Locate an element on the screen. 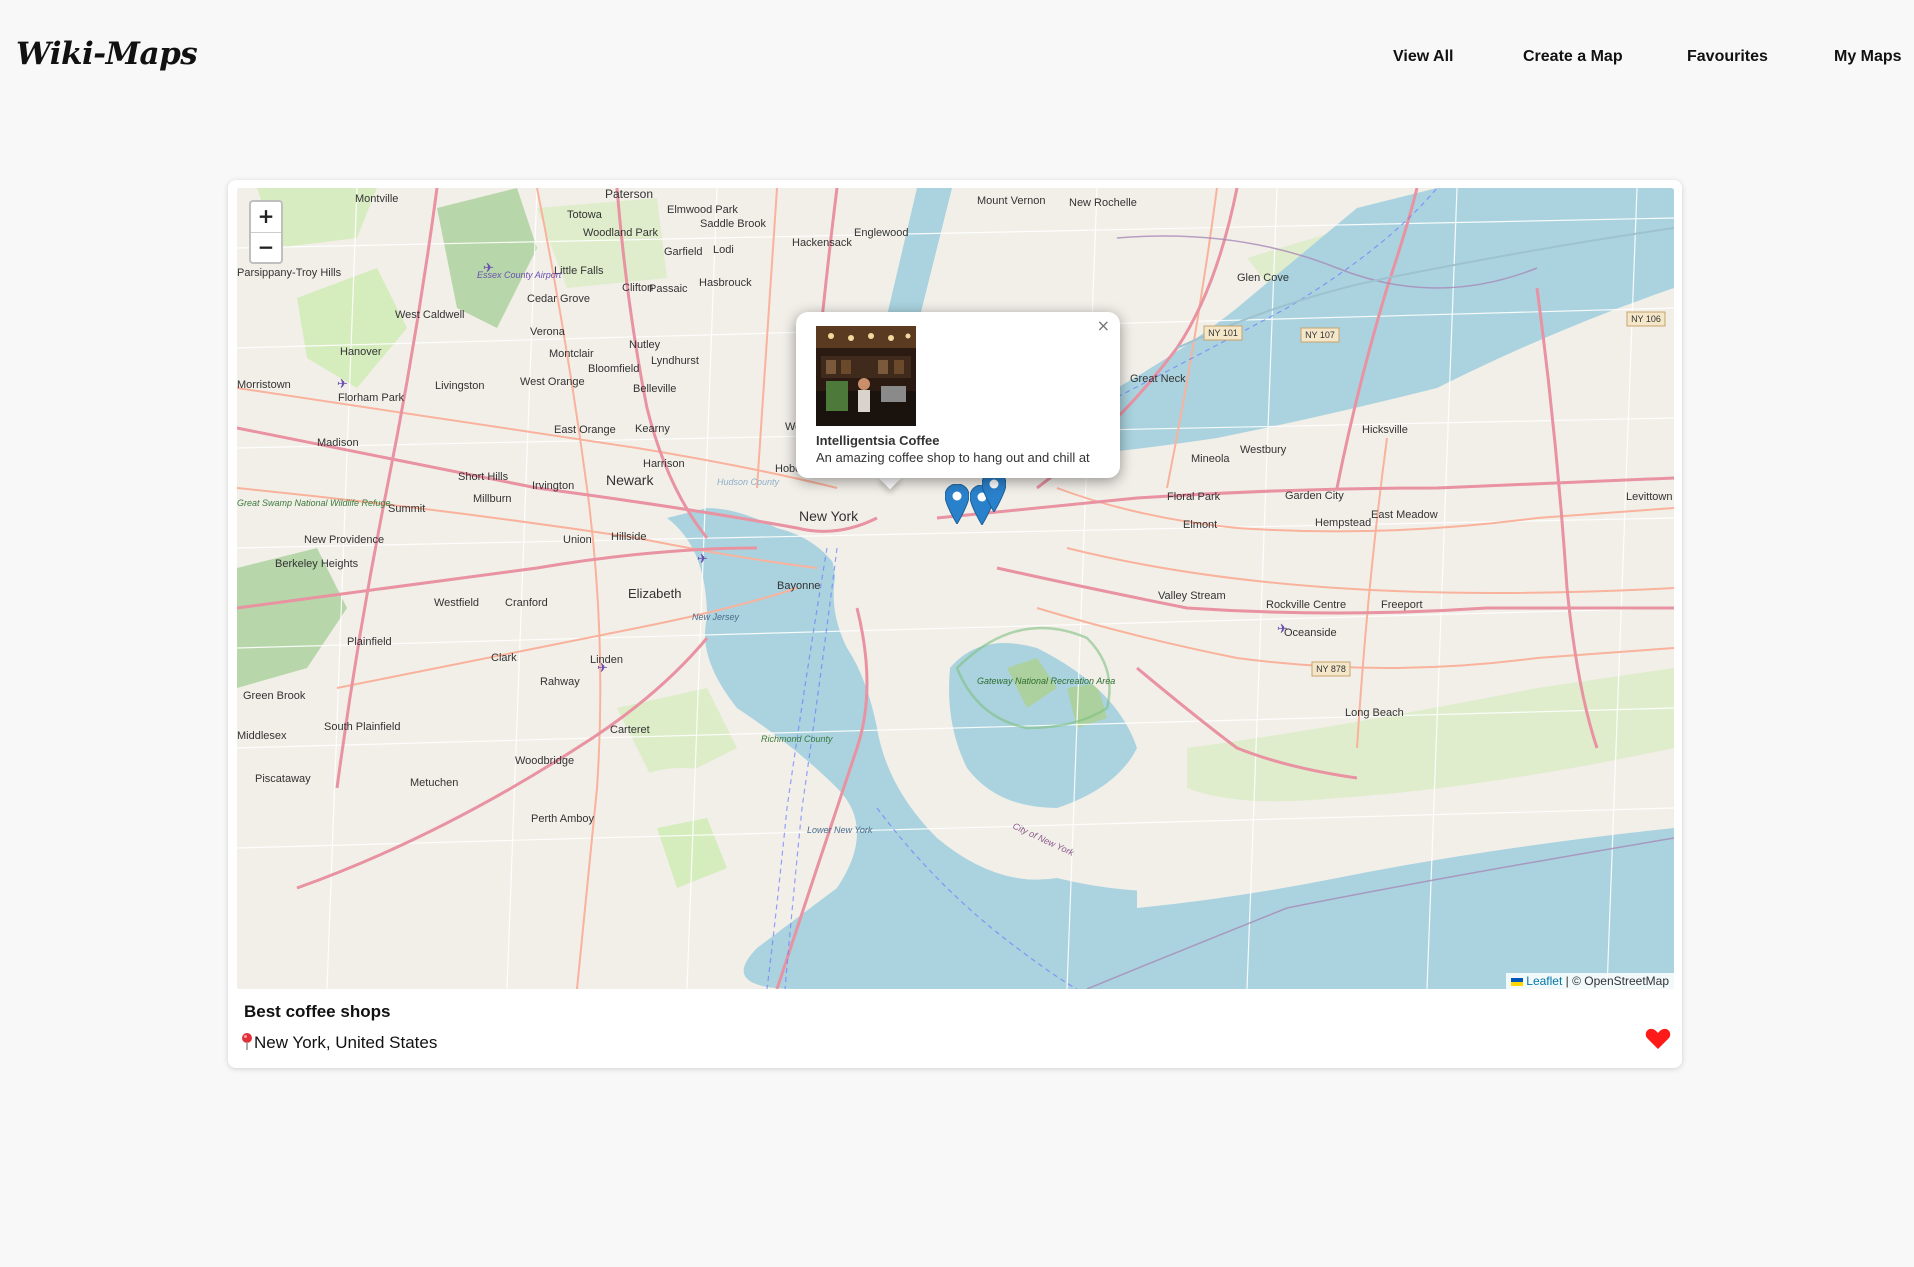 The image size is (1914, 1267). popup-close-button: × is located at coordinates (1103, 325).